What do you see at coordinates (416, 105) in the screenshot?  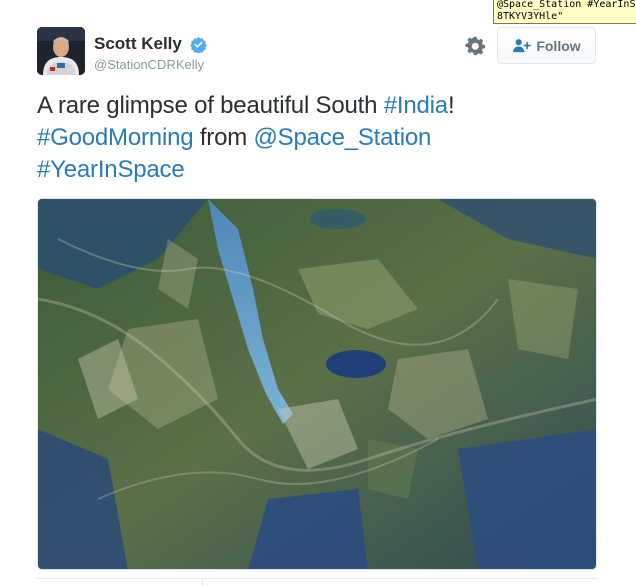 I see `hashtag-india-link: #India` at bounding box center [416, 105].